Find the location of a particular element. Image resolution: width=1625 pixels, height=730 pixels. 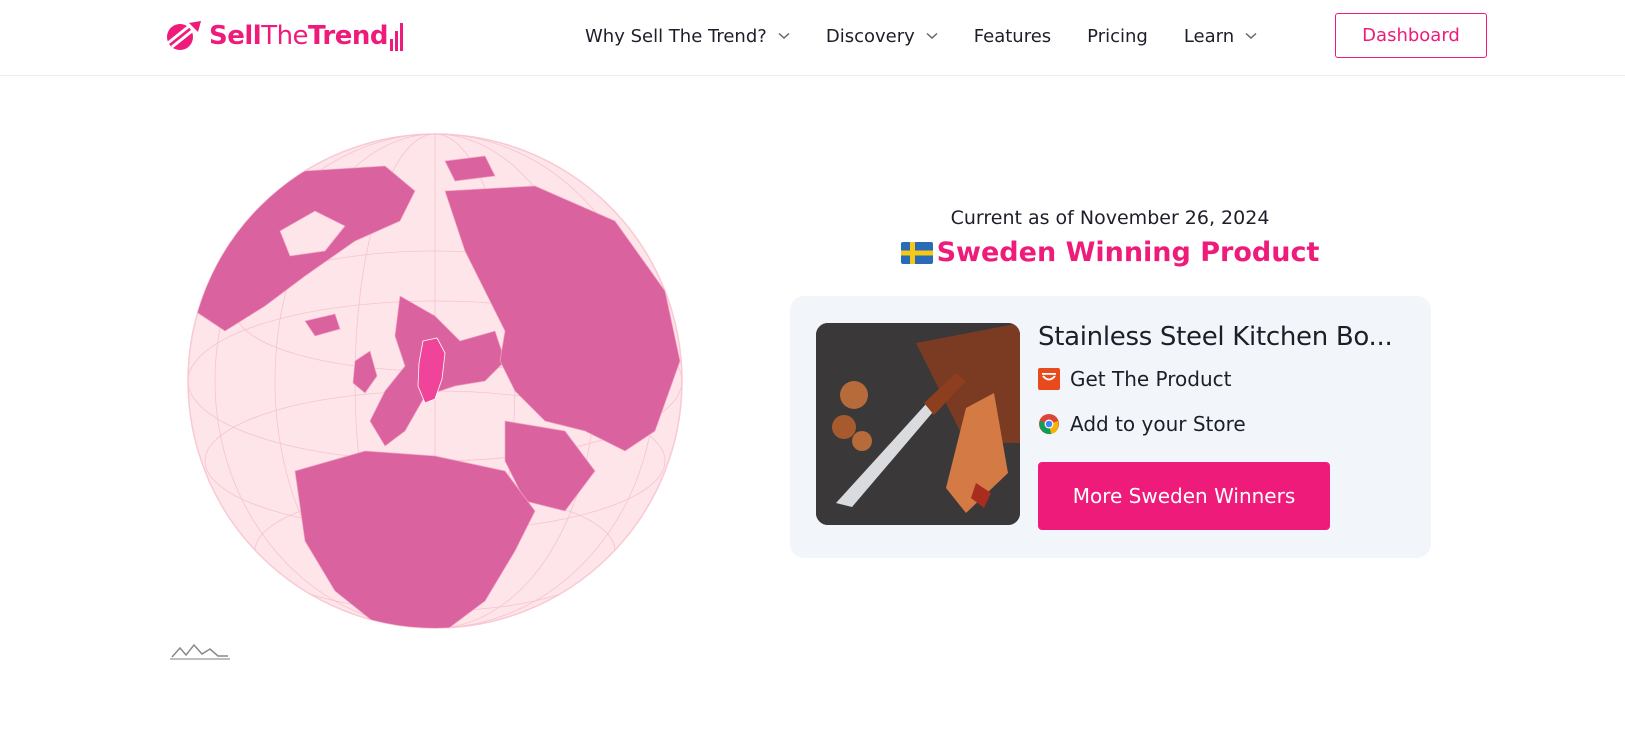

nav-item-label: Why Sell The Trend? is located at coordinates (676, 36).